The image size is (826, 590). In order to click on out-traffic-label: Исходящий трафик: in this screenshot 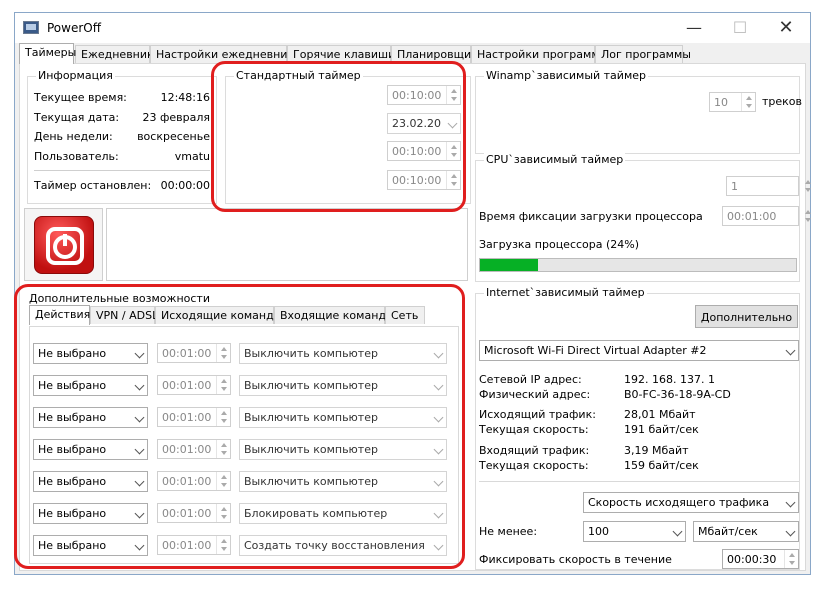, I will do `click(537, 414)`.